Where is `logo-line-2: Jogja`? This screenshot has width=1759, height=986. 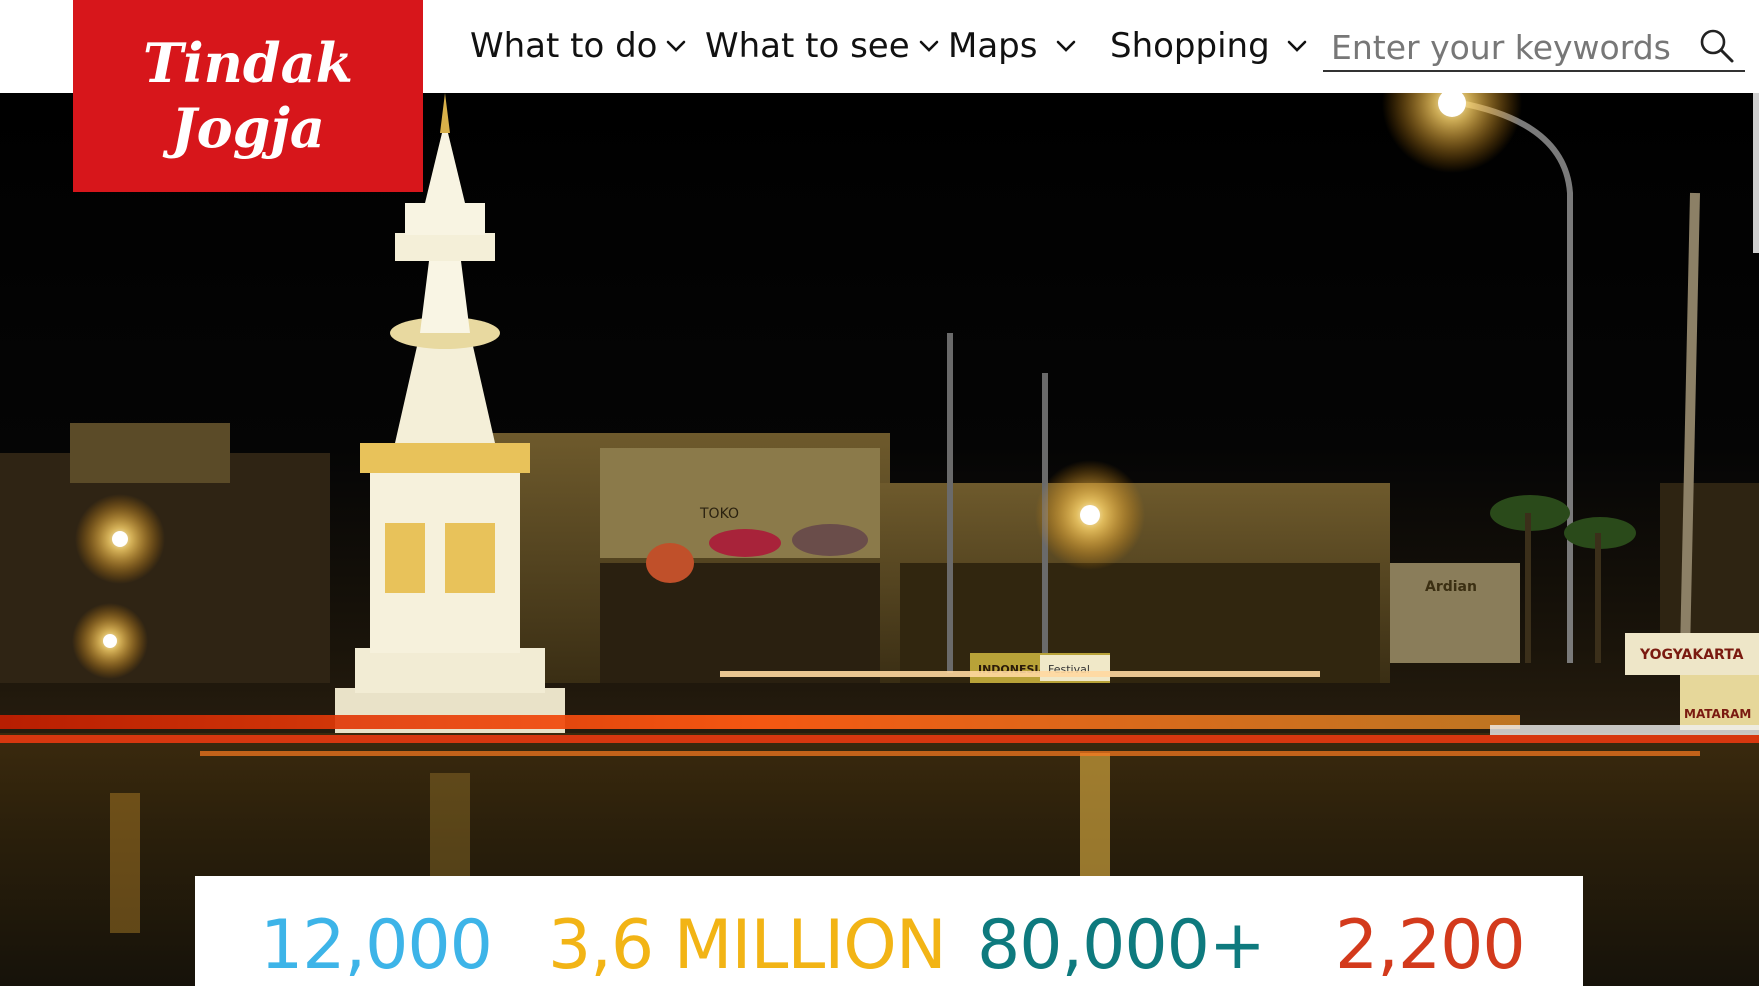 logo-line-2: Jogja is located at coordinates (248, 128).